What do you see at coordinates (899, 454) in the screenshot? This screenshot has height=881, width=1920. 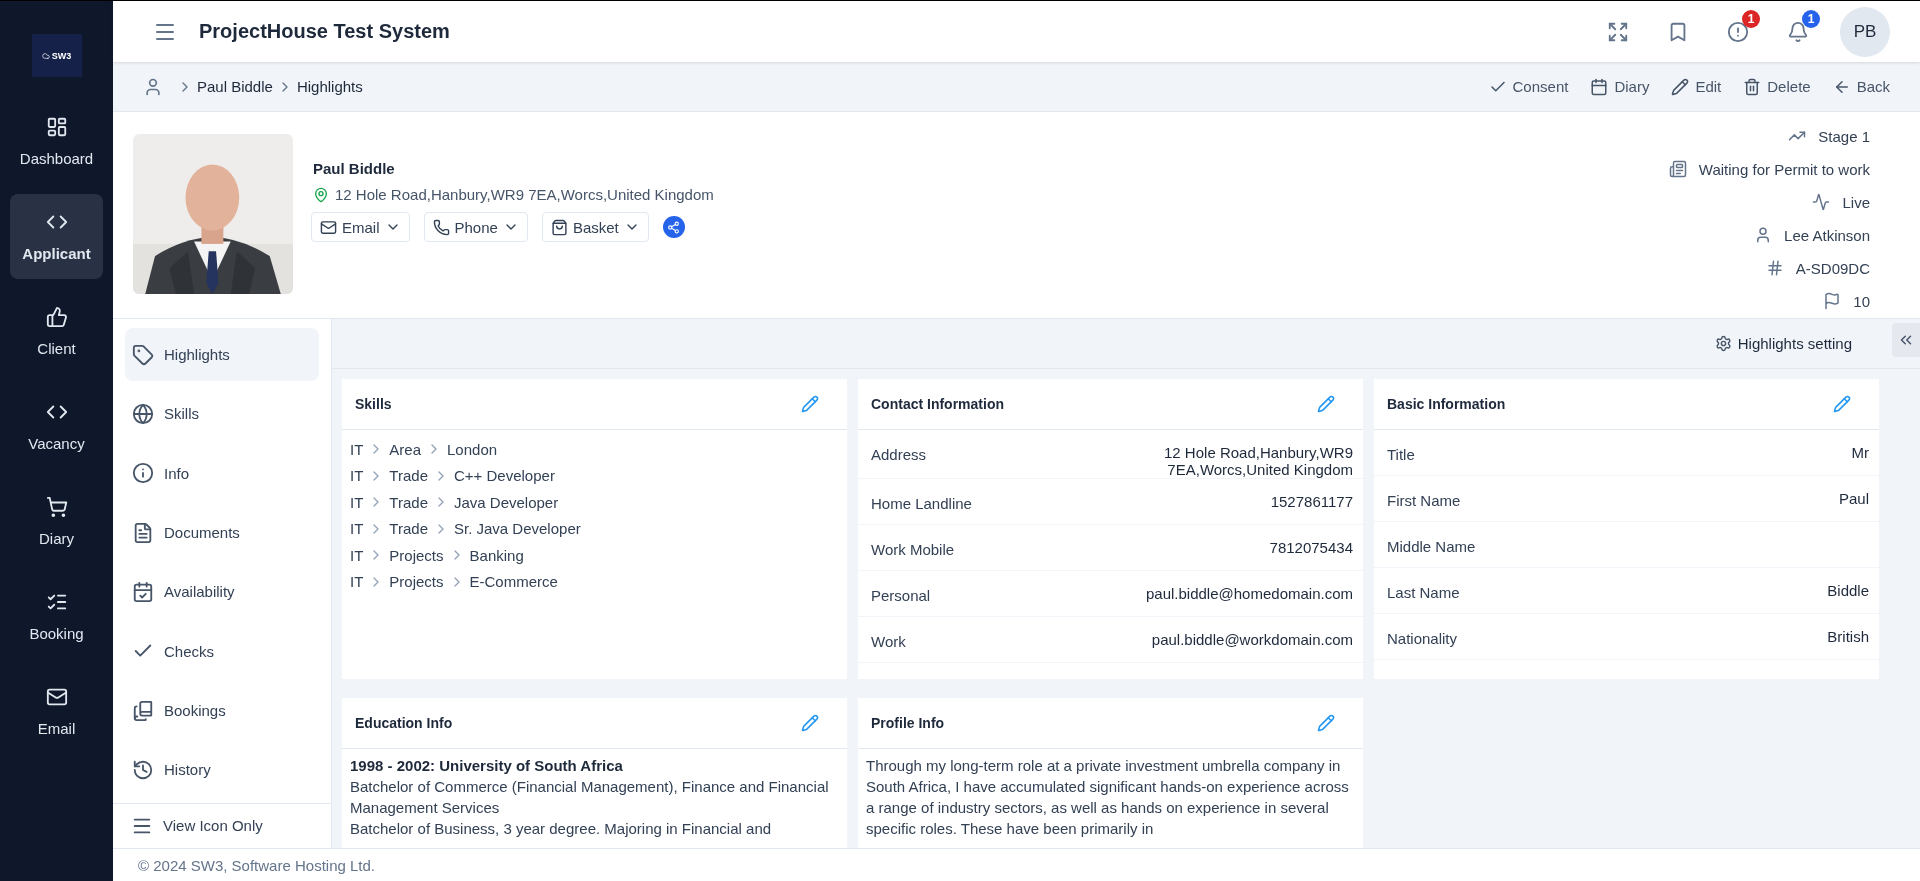 I see `field-label: Address` at bounding box center [899, 454].